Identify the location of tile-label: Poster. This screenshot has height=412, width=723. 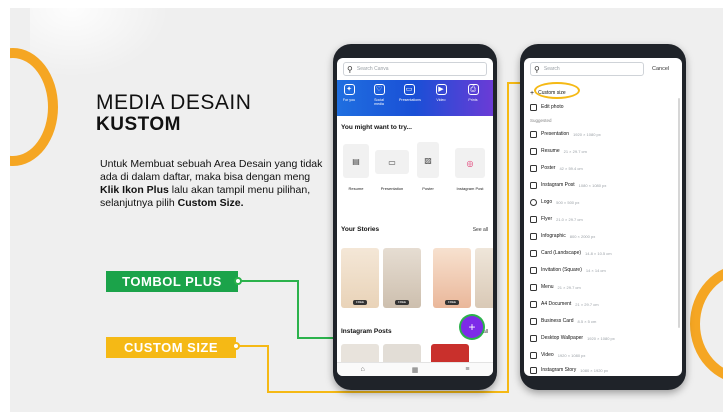
(428, 188).